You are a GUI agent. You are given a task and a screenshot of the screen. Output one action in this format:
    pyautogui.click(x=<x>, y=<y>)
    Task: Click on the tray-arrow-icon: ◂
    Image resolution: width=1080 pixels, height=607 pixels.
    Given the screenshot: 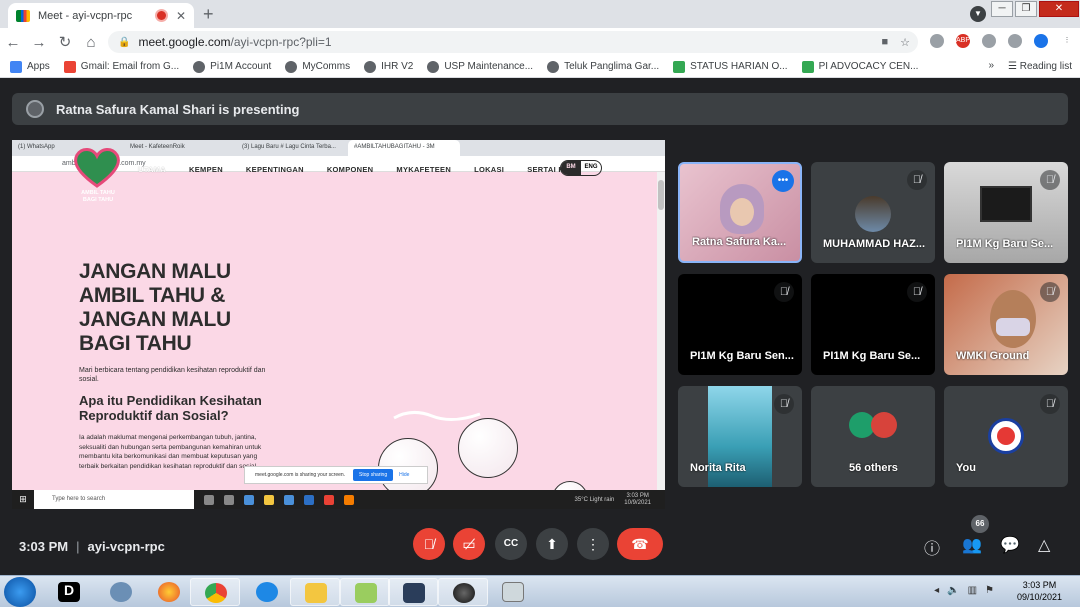 What is the action you would take?
    pyautogui.click(x=936, y=590)
    